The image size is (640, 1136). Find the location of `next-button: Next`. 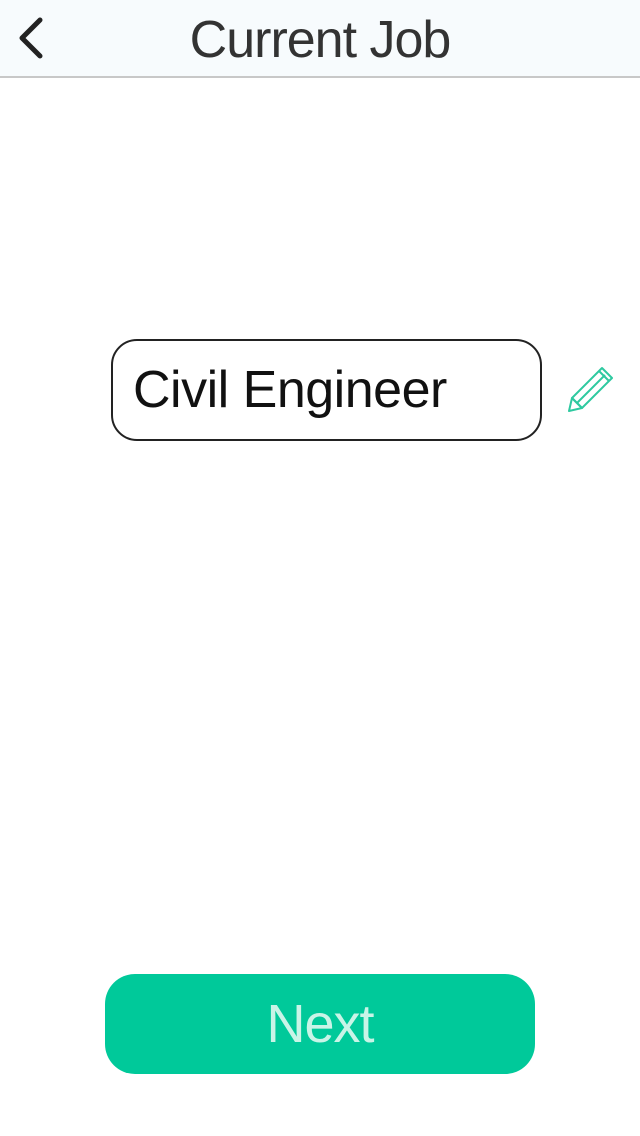

next-button: Next is located at coordinates (320, 1024).